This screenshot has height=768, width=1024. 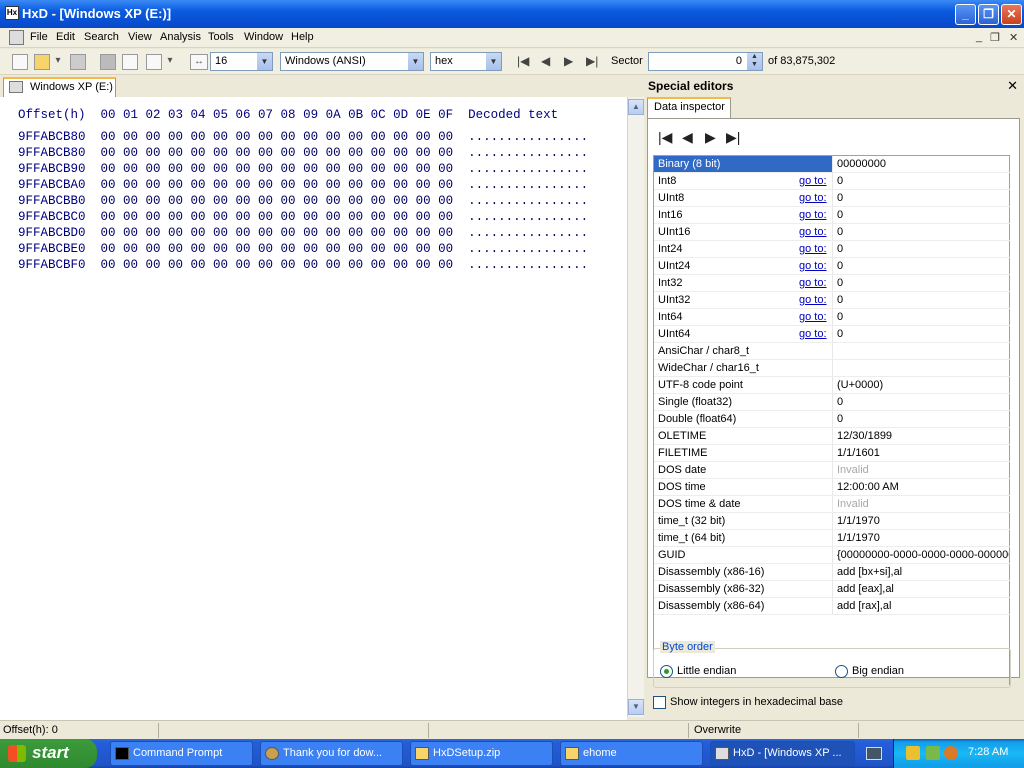 What do you see at coordinates (923, 453) in the screenshot?
I see `inspector-value: 1/1/1601` at bounding box center [923, 453].